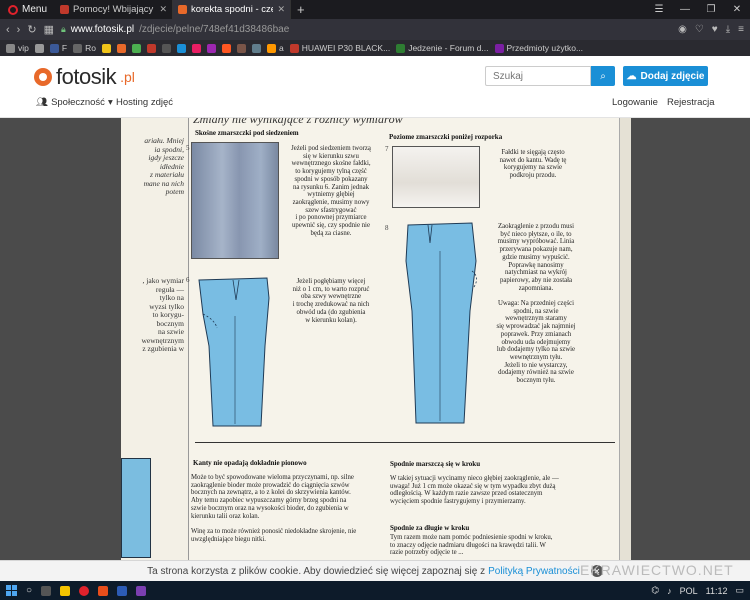 This screenshot has height=600, width=750. Describe the element at coordinates (728, 29) in the screenshot. I see `download-icon: ⤓` at that location.